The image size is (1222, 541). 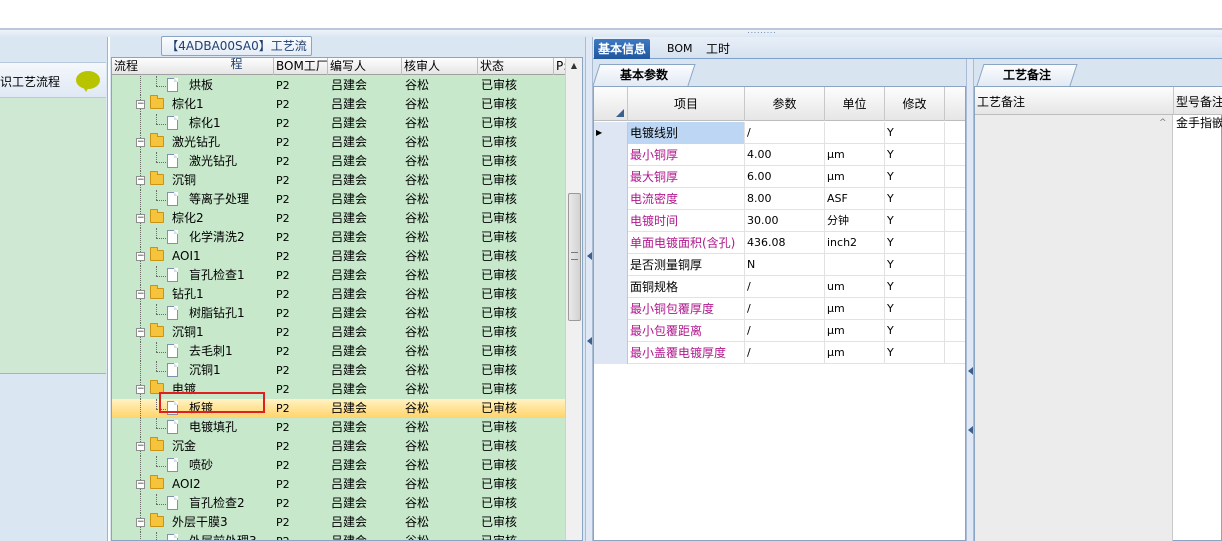 I want to click on tree-row: 烘板 P2 吕建会 谷松 已审核, so click(x=338, y=85).